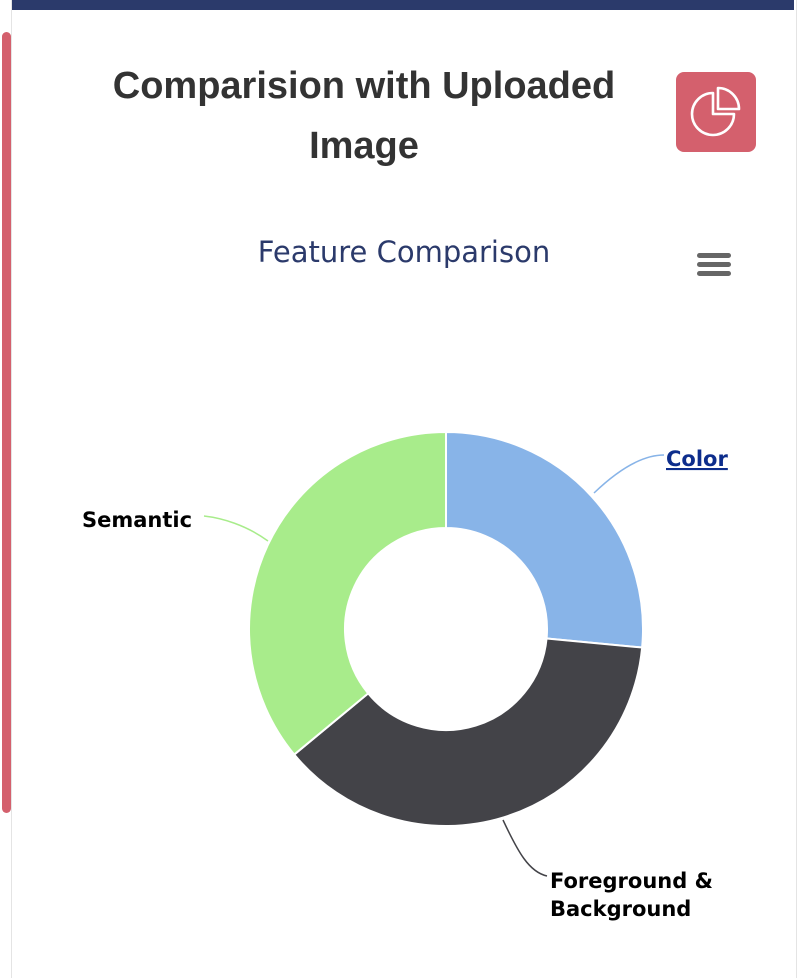  I want to click on chart-title: Feature Comparison, so click(404, 252).